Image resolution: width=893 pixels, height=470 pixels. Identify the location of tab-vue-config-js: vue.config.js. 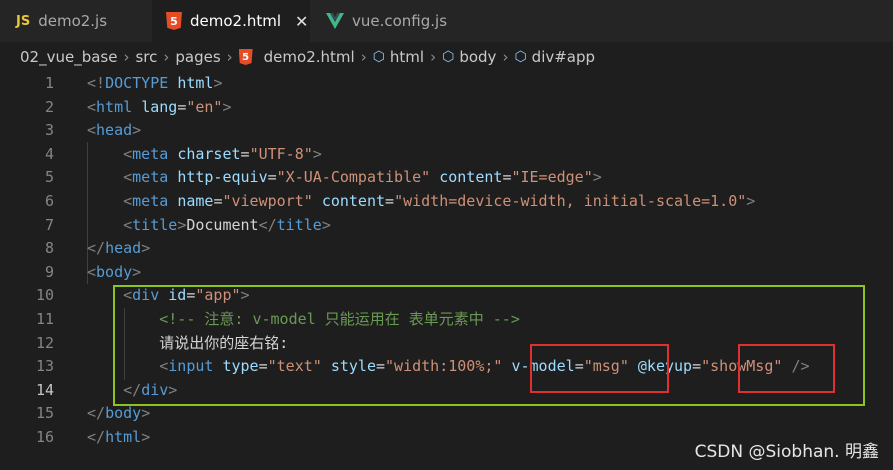
(392, 21).